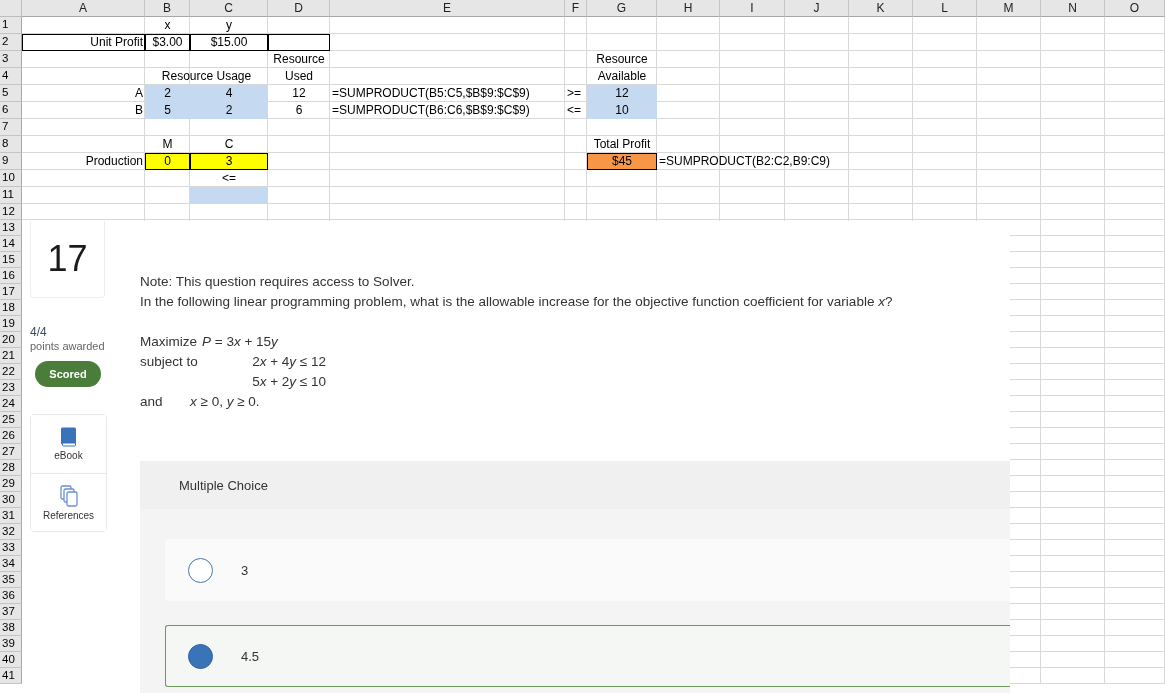 The height and width of the screenshot is (693, 1165). I want to click on row-header: 22, so click(11, 372).